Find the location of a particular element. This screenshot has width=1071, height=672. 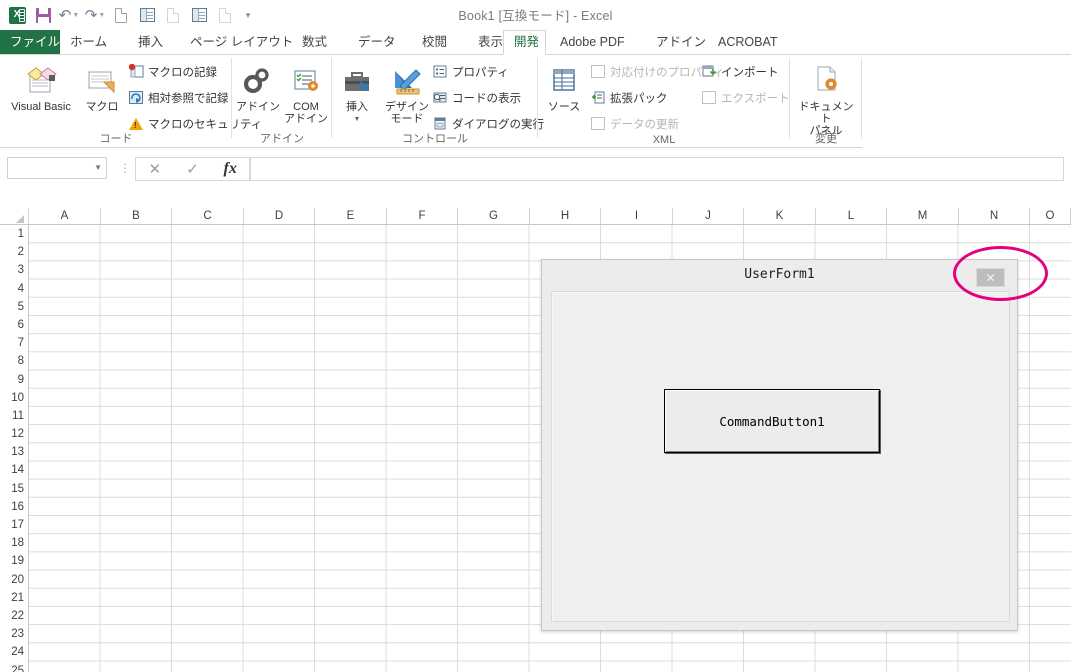

ribbon-group-controls-label: コントロール is located at coordinates (435, 139).